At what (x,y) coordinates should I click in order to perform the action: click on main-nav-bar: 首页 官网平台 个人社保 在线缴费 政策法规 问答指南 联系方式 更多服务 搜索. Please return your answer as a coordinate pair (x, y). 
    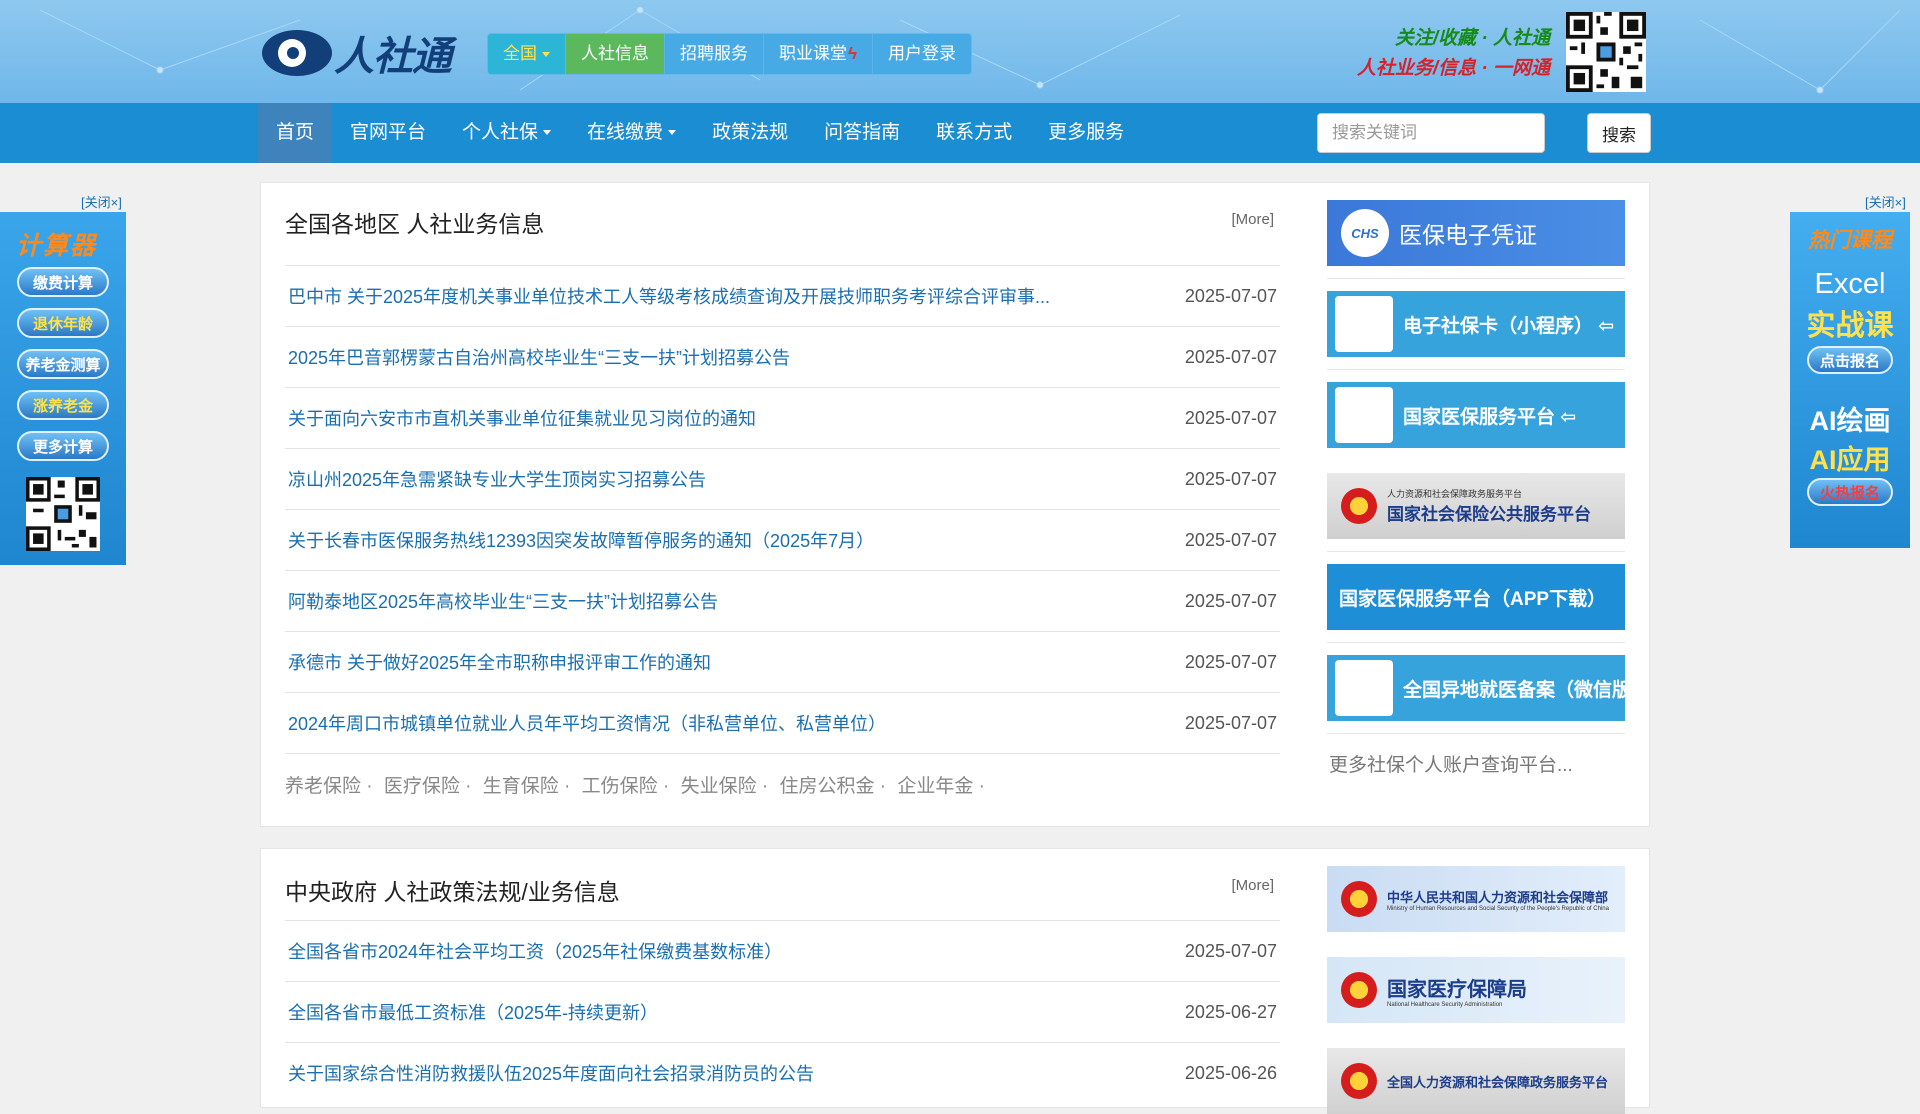
    Looking at the image, I should click on (960, 133).